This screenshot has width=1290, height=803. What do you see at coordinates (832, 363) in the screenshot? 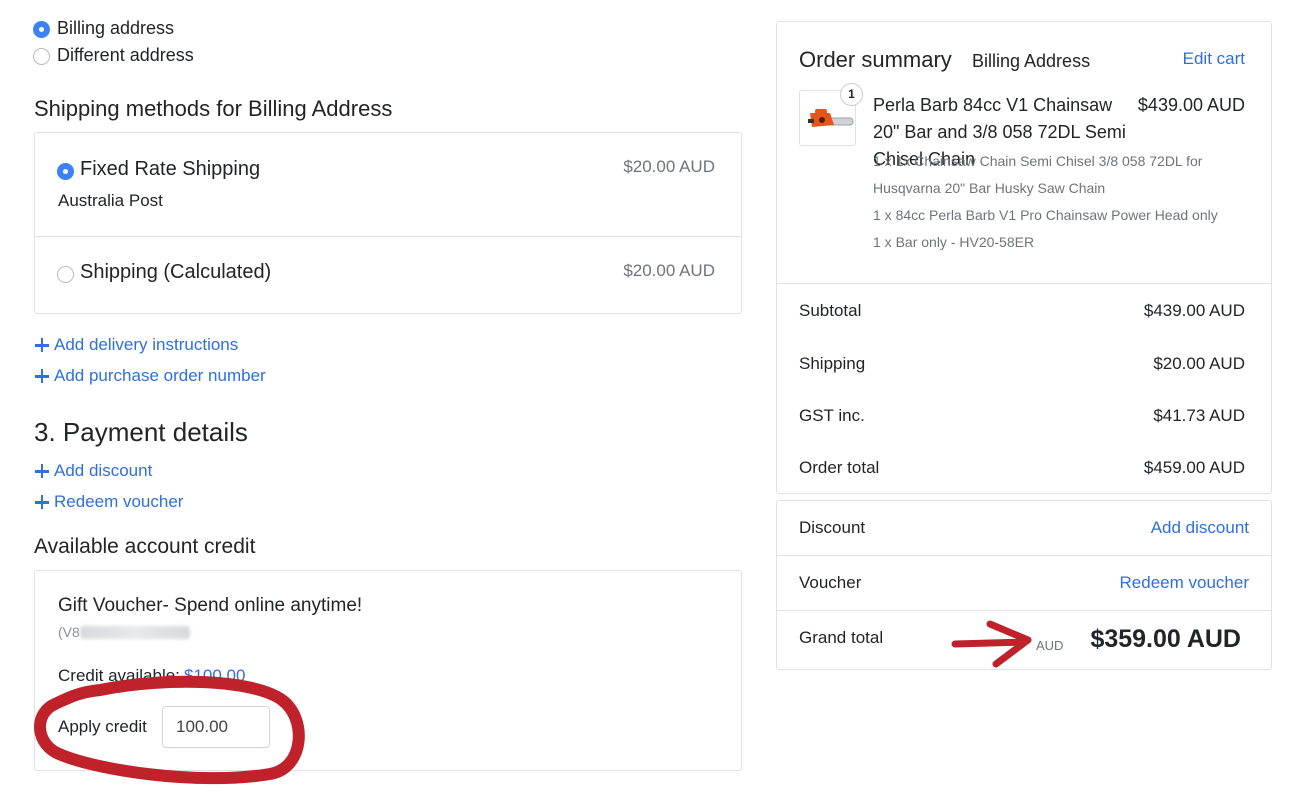
I see `shipping-total-label: Shipping` at bounding box center [832, 363].